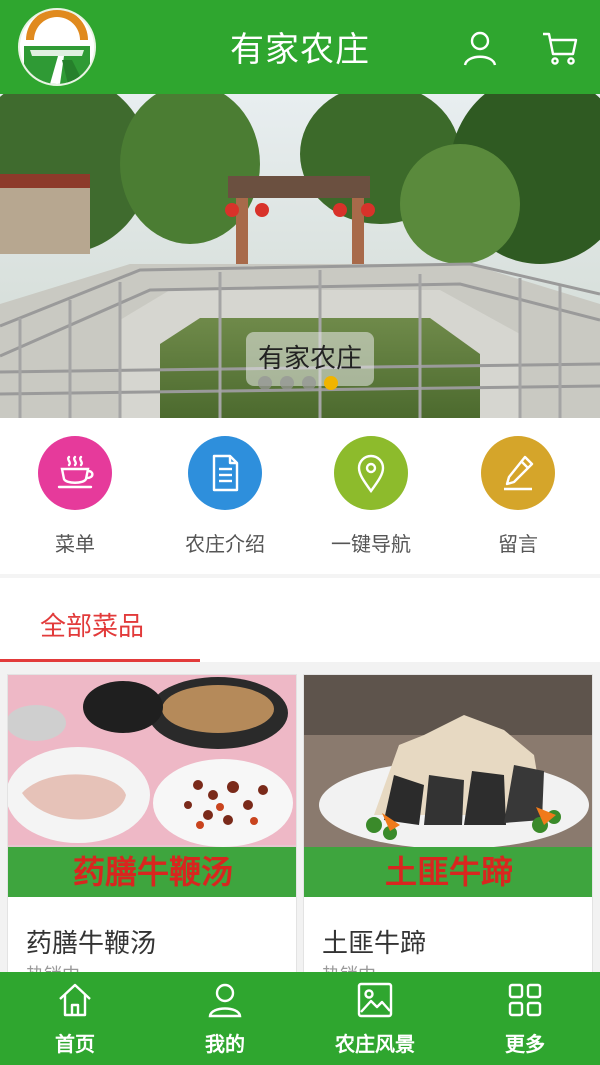 This screenshot has height=1065, width=600. Describe the element at coordinates (75, 544) in the screenshot. I see `quick-menu-label: 菜单` at that location.